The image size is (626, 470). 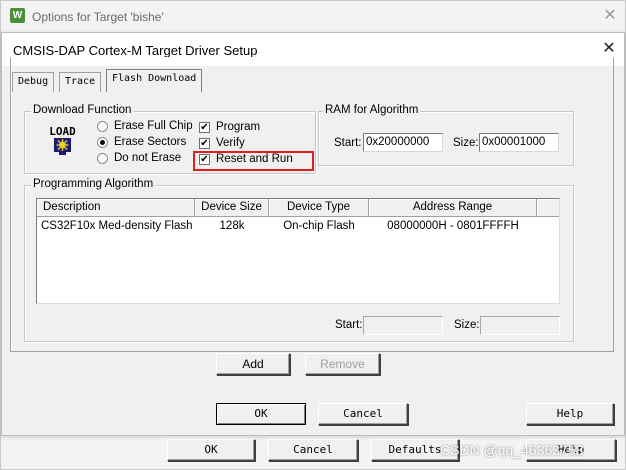 I want to click on ram-start-field: 0x20000000, so click(x=403, y=142).